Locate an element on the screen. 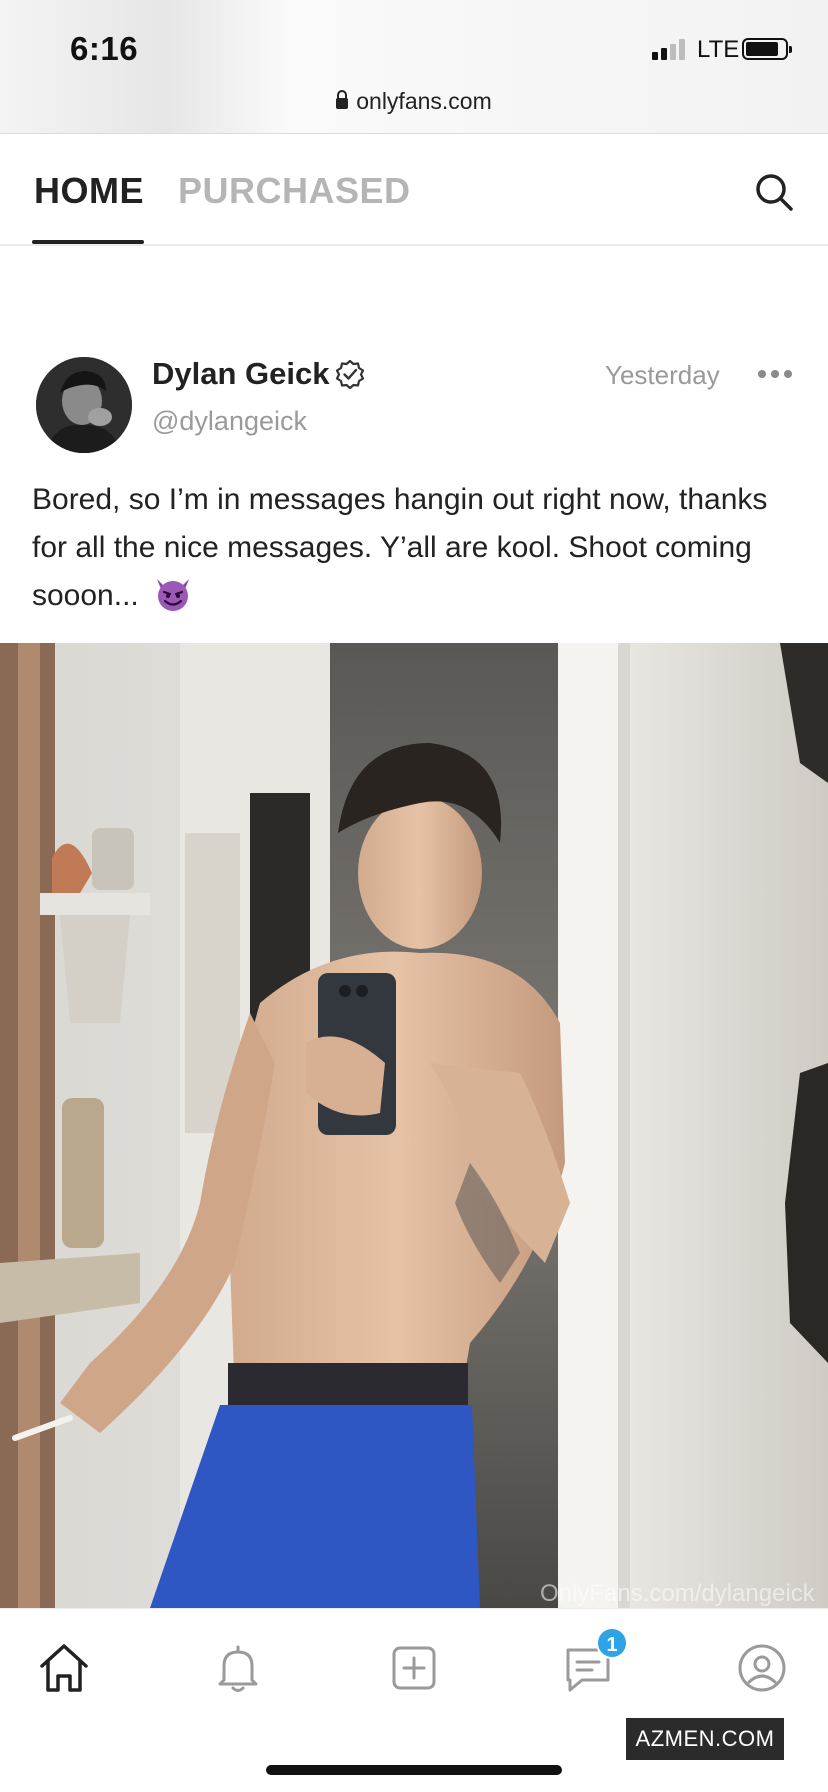 This screenshot has height=1792, width=828. active-tab-indicator is located at coordinates (88, 242).